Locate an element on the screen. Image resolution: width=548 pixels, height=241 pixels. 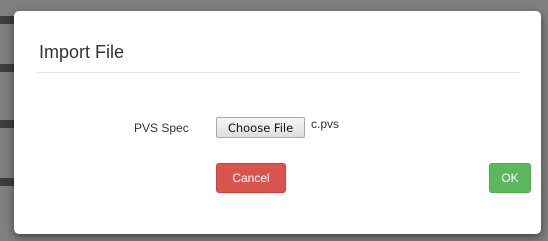
cancel-button: Cancel is located at coordinates (251, 178).